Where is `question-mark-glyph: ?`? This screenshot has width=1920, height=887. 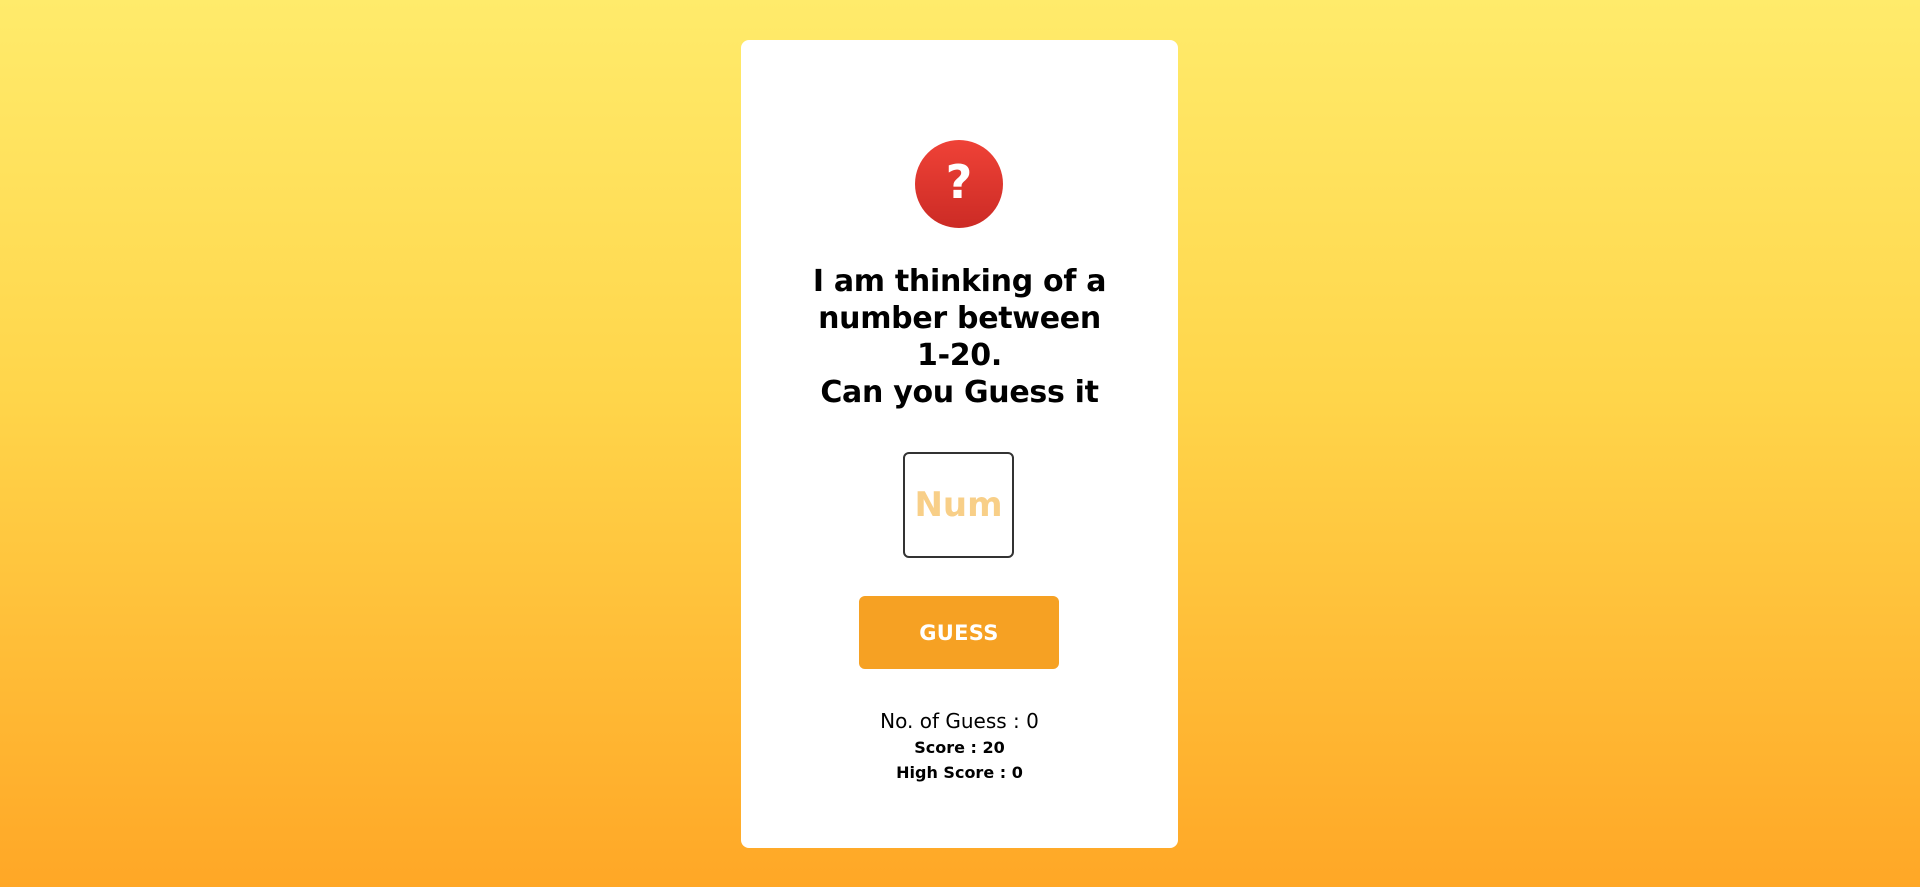
question-mark-glyph: ? is located at coordinates (959, 182).